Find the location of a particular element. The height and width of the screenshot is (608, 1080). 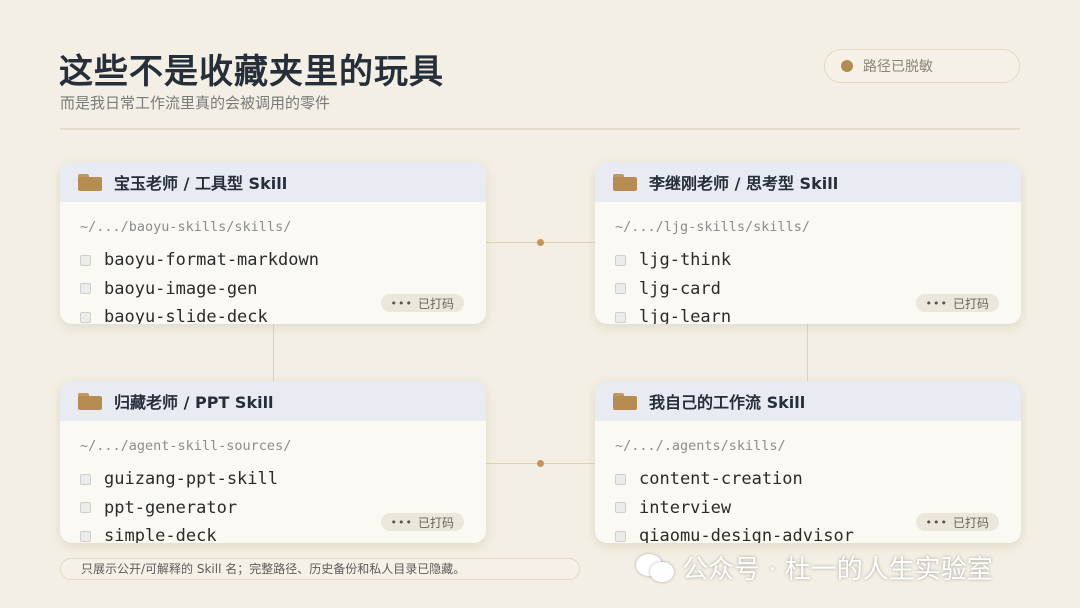

skill-name: content-creation is located at coordinates (721, 479).